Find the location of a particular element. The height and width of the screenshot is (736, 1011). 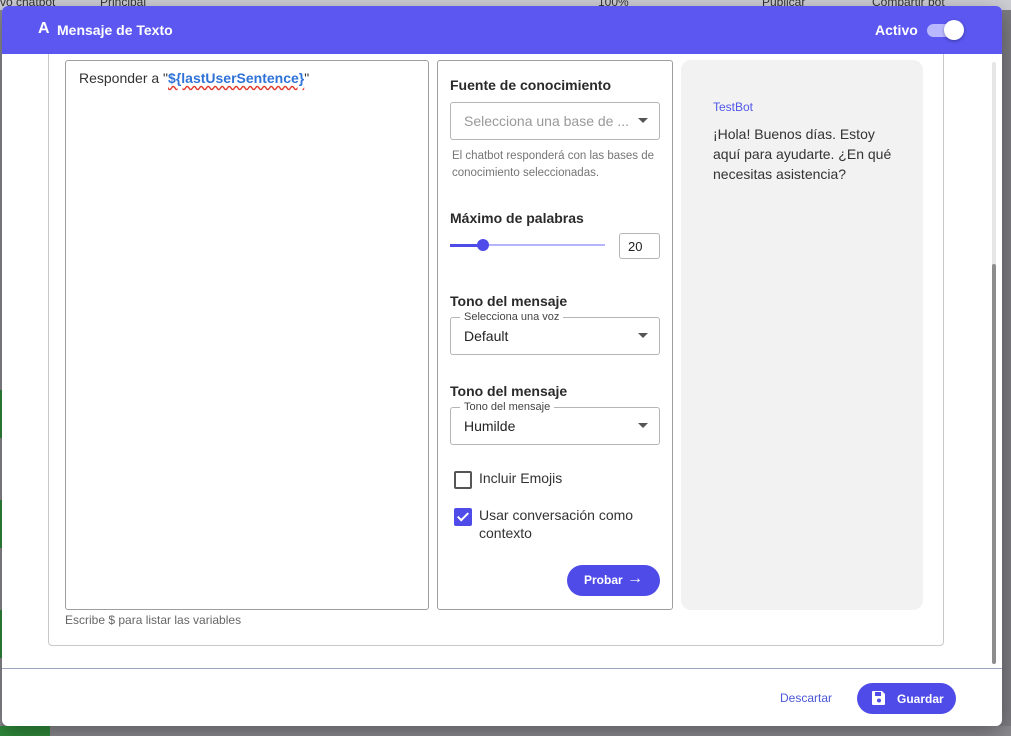

voice-select-legend: Selecciona una voz is located at coordinates (512, 317).